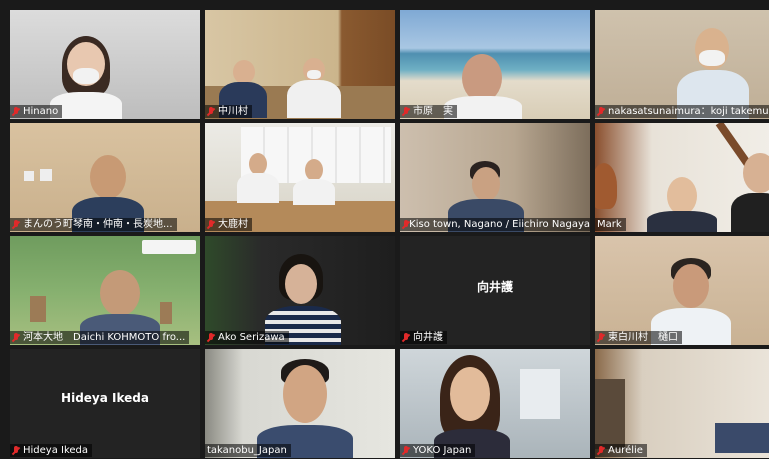  Describe the element at coordinates (300, 64) in the screenshot. I see `participant-tile-nakagawa: 中川村` at that location.